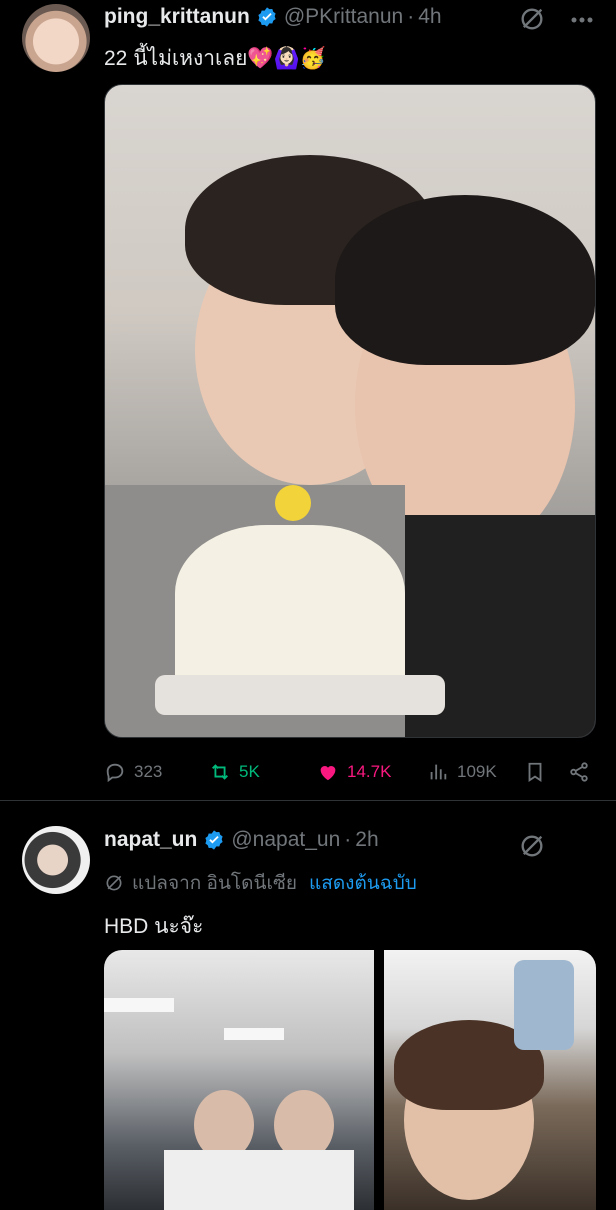 This screenshot has height=1210, width=616. What do you see at coordinates (285, 840) in the screenshot?
I see `author-handle: @napat_un` at bounding box center [285, 840].